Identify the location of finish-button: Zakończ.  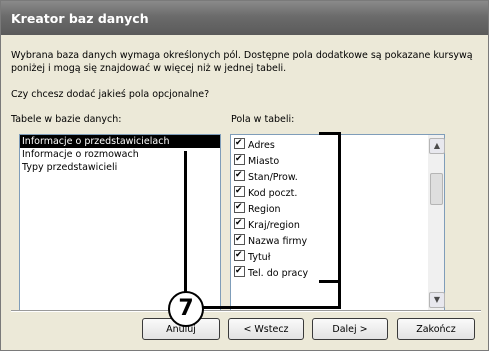
(436, 329).